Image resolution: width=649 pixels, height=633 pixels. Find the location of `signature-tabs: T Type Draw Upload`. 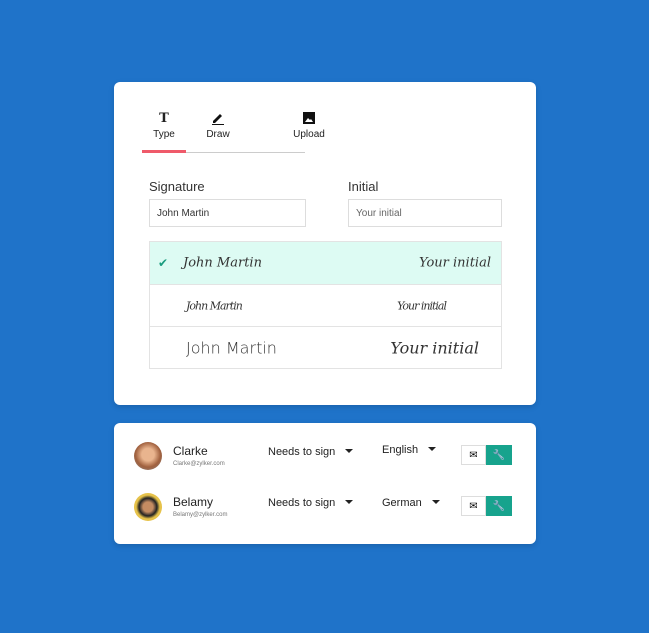

signature-tabs: T Type Draw Upload is located at coordinates (233, 131).